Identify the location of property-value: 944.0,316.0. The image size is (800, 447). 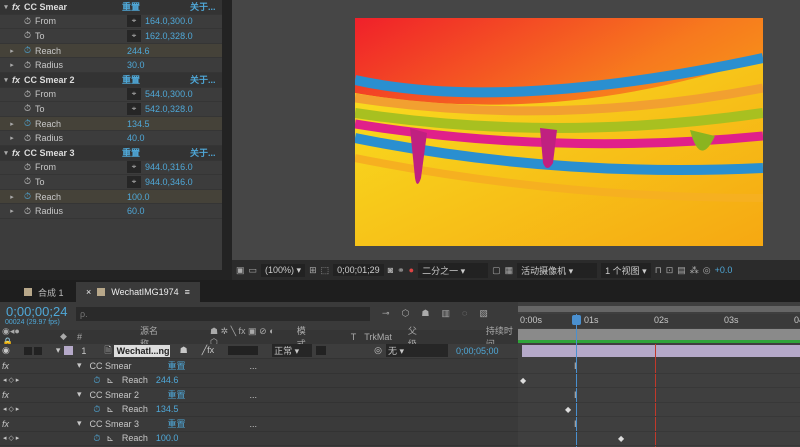
(169, 167).